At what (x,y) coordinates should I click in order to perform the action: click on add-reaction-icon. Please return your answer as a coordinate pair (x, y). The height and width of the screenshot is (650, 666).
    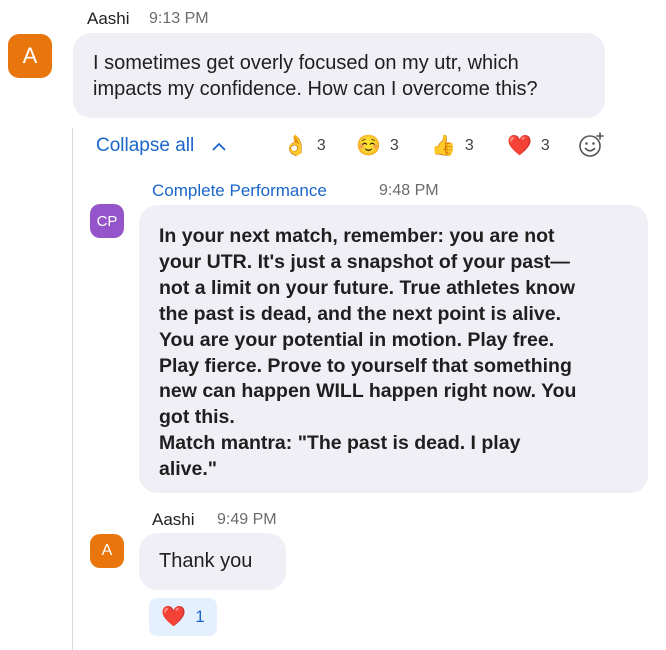
    Looking at the image, I should click on (592, 148).